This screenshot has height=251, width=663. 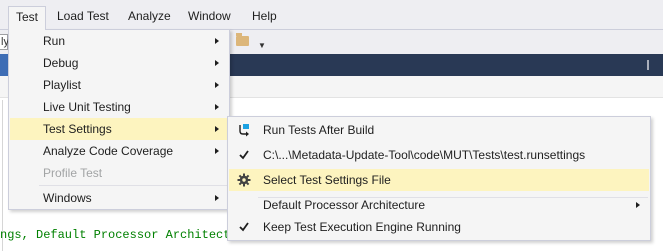 I want to click on menu-item-label: Keep Test Execution Engine Running, so click(x=362, y=227).